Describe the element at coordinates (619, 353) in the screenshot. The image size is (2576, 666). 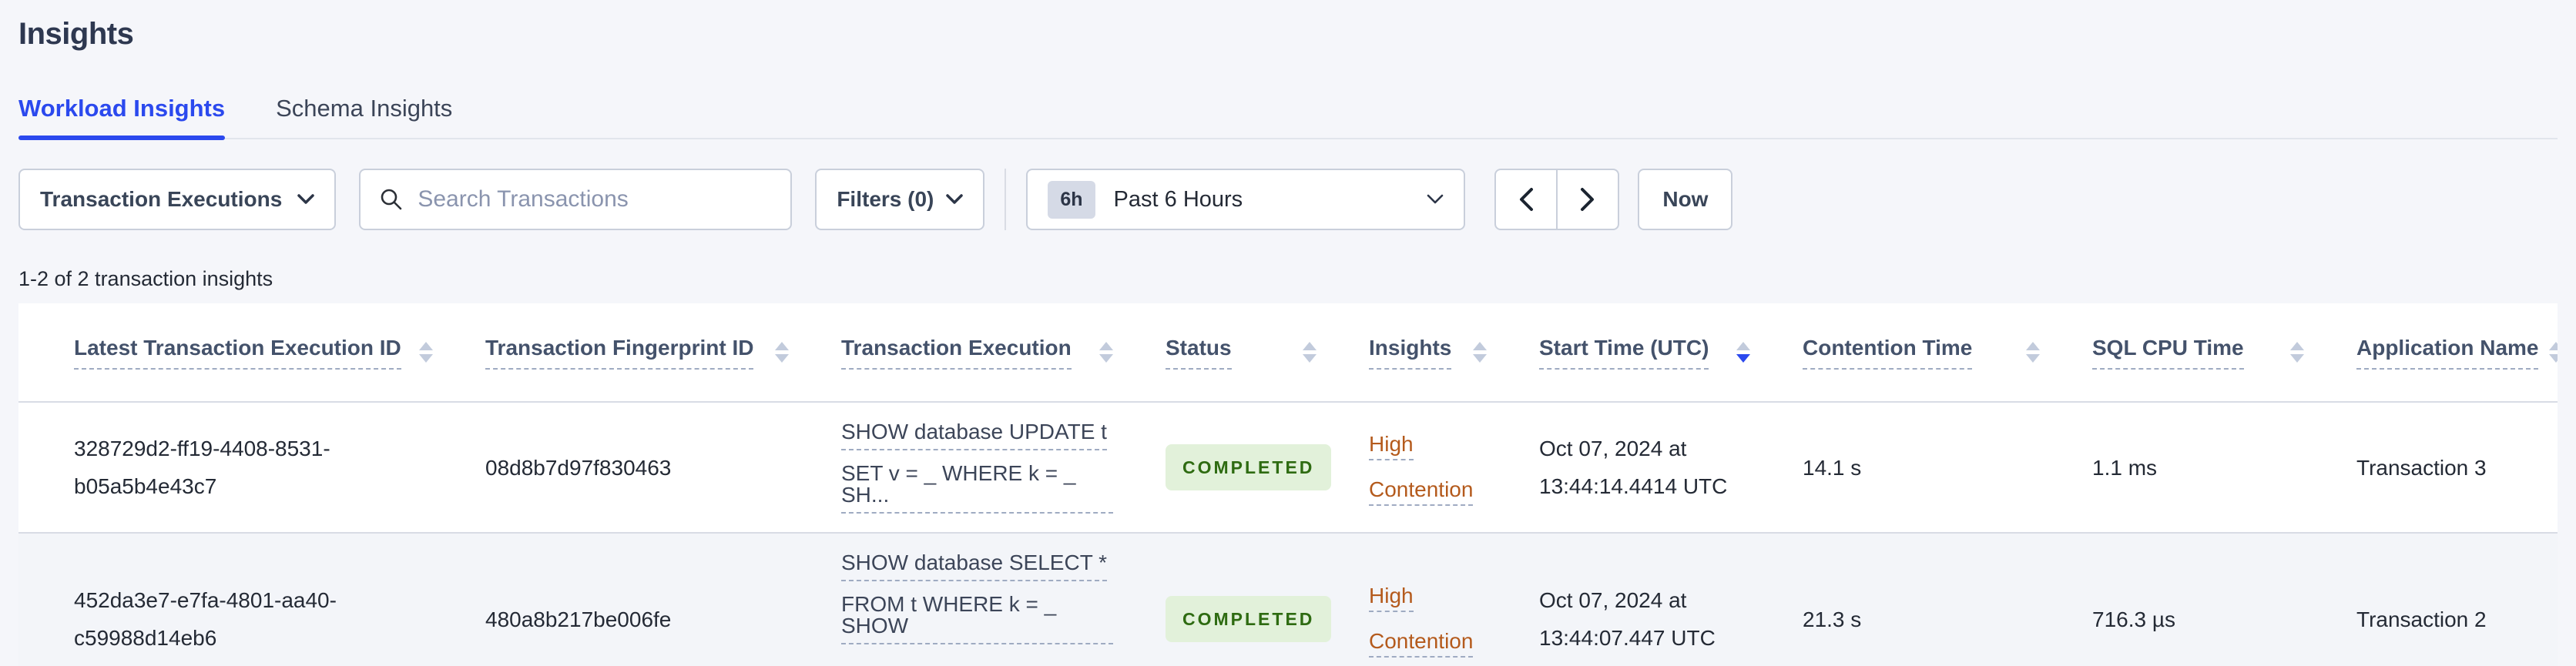
I see `column-label: Transaction Fingerprint ID` at that location.